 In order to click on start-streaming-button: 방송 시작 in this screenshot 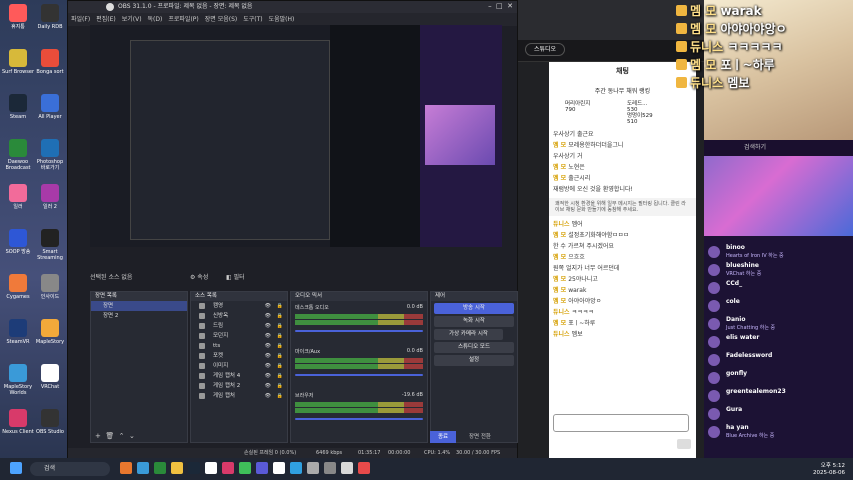, I will do `click(474, 308)`.